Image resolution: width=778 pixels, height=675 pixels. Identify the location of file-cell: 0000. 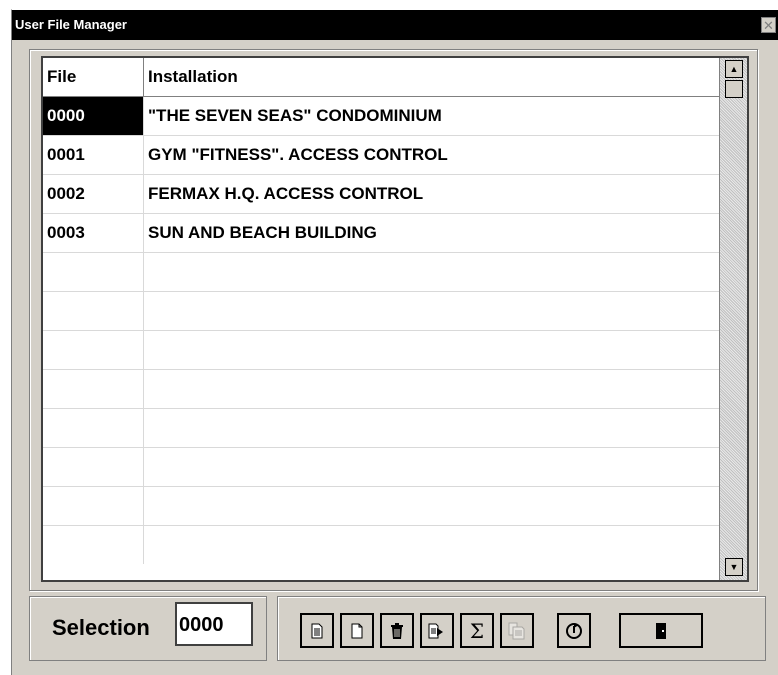
(93, 116).